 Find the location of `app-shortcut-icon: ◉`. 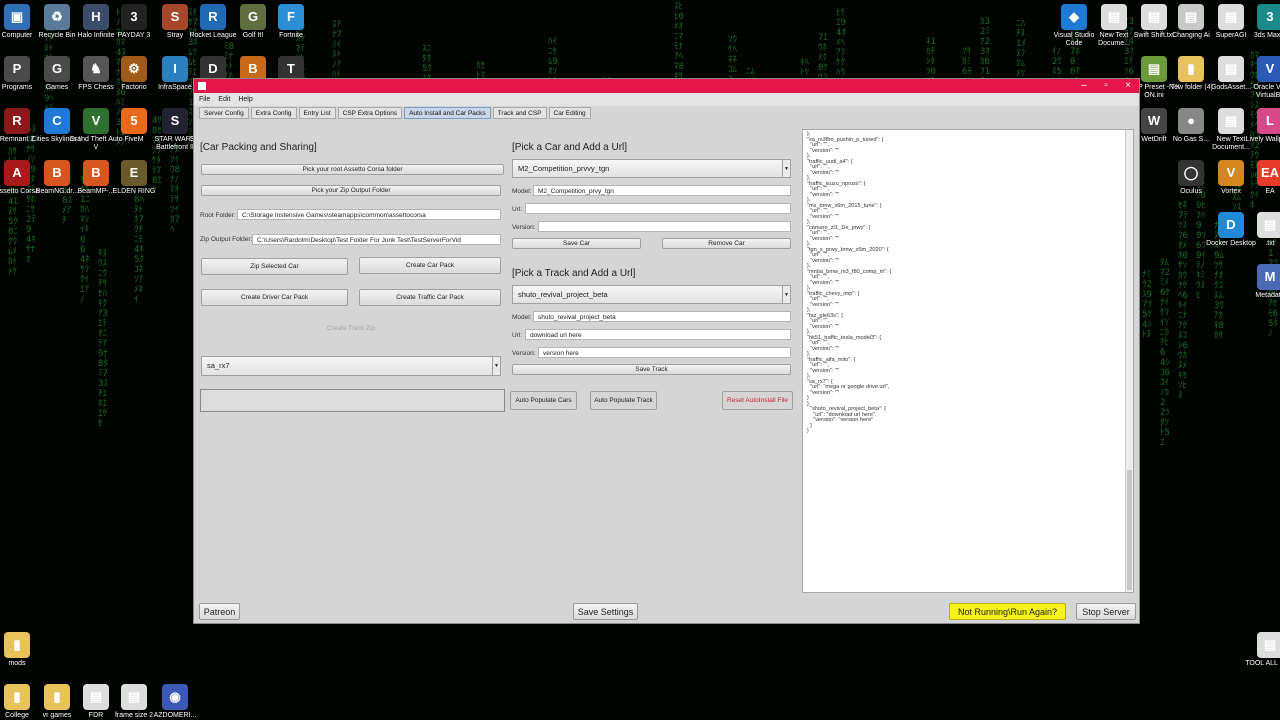

app-shortcut-icon: ◉ is located at coordinates (175, 697).